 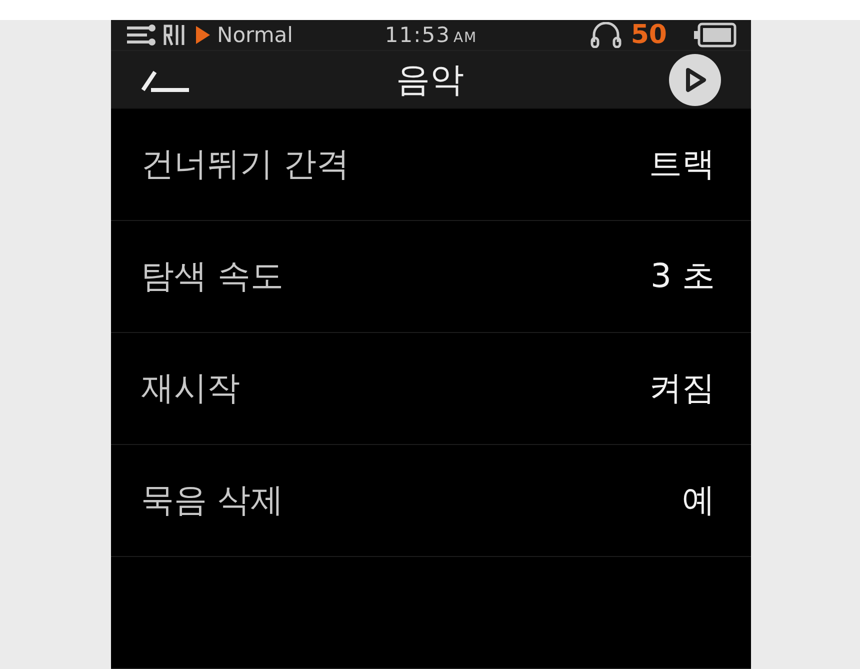 I want to click on setting-value: 3 초, so click(x=682, y=276).